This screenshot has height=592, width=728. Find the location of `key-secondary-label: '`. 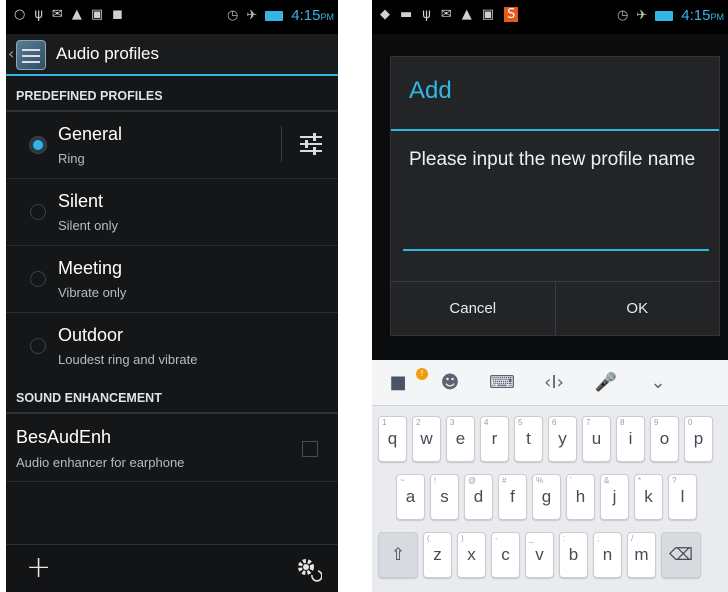

key-secondary-label: ' is located at coordinates (571, 480).